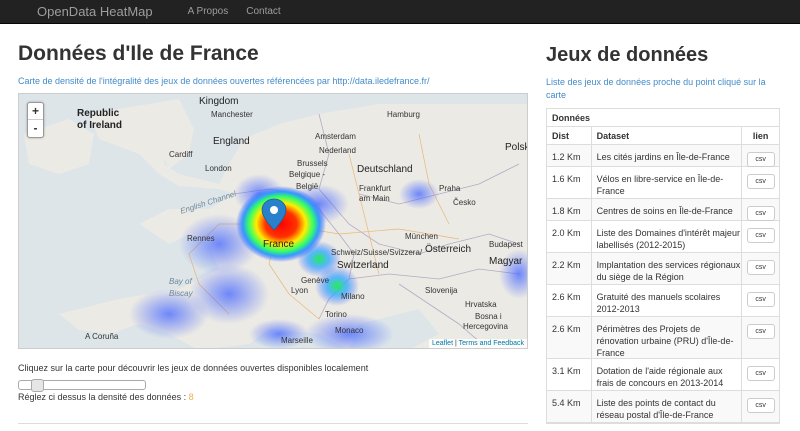  I want to click on map-label-kingdom: Kingdom, so click(219, 101).